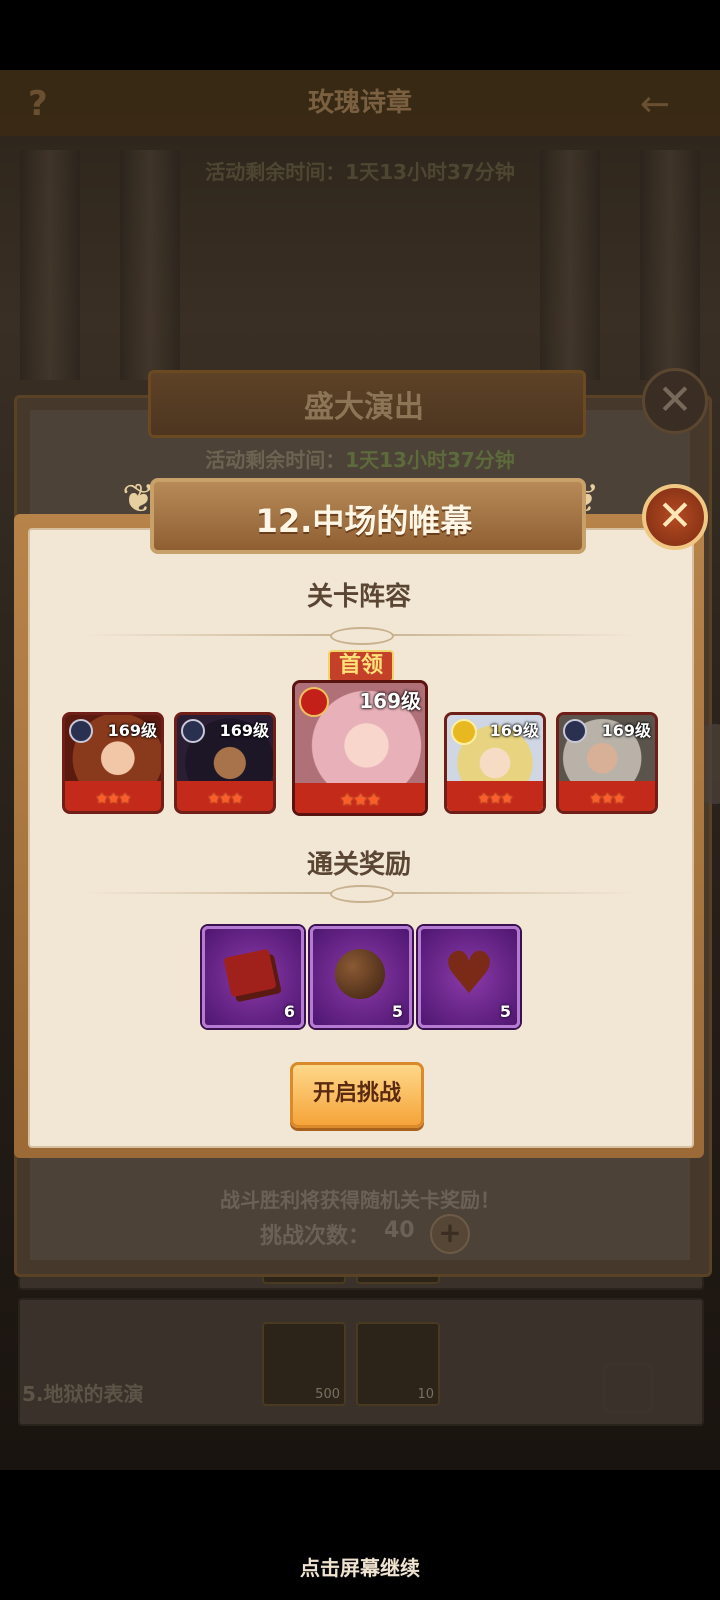  I want to click on reward-note: 战斗胜利将获得随机关卡奖励！, so click(360, 1200).